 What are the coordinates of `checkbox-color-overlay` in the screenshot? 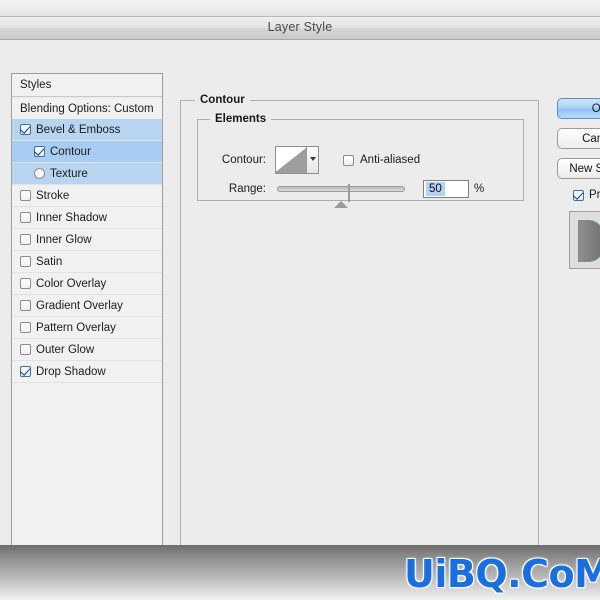 It's located at (25, 283).